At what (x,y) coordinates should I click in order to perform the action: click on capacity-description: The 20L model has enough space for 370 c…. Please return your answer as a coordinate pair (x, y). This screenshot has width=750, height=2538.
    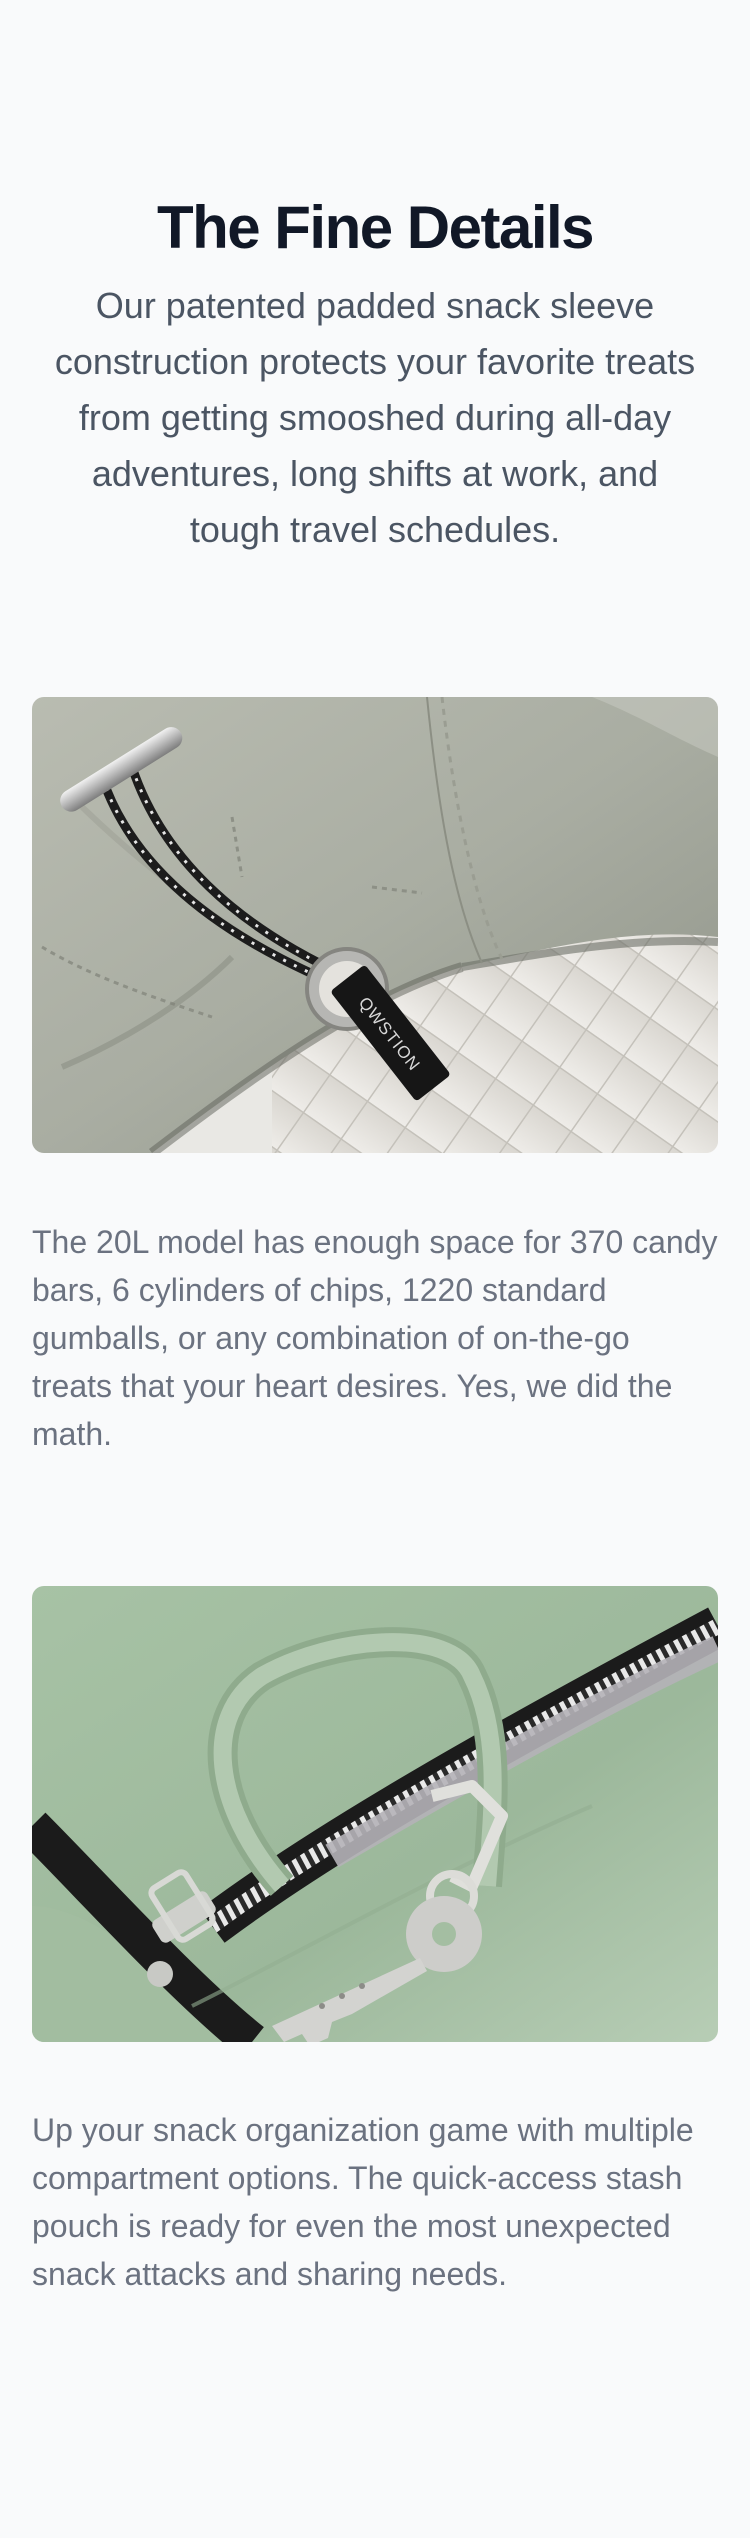
    Looking at the image, I should click on (375, 1338).